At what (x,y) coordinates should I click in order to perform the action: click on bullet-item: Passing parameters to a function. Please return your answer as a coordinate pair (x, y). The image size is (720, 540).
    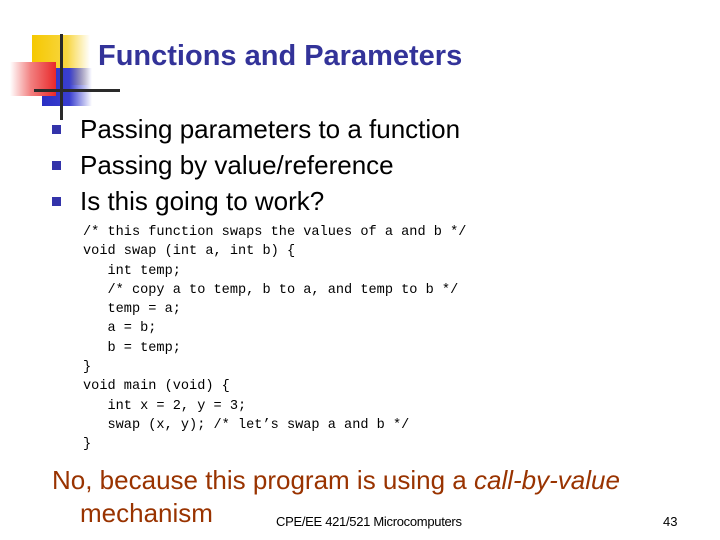
    Looking at the image, I should click on (256, 129).